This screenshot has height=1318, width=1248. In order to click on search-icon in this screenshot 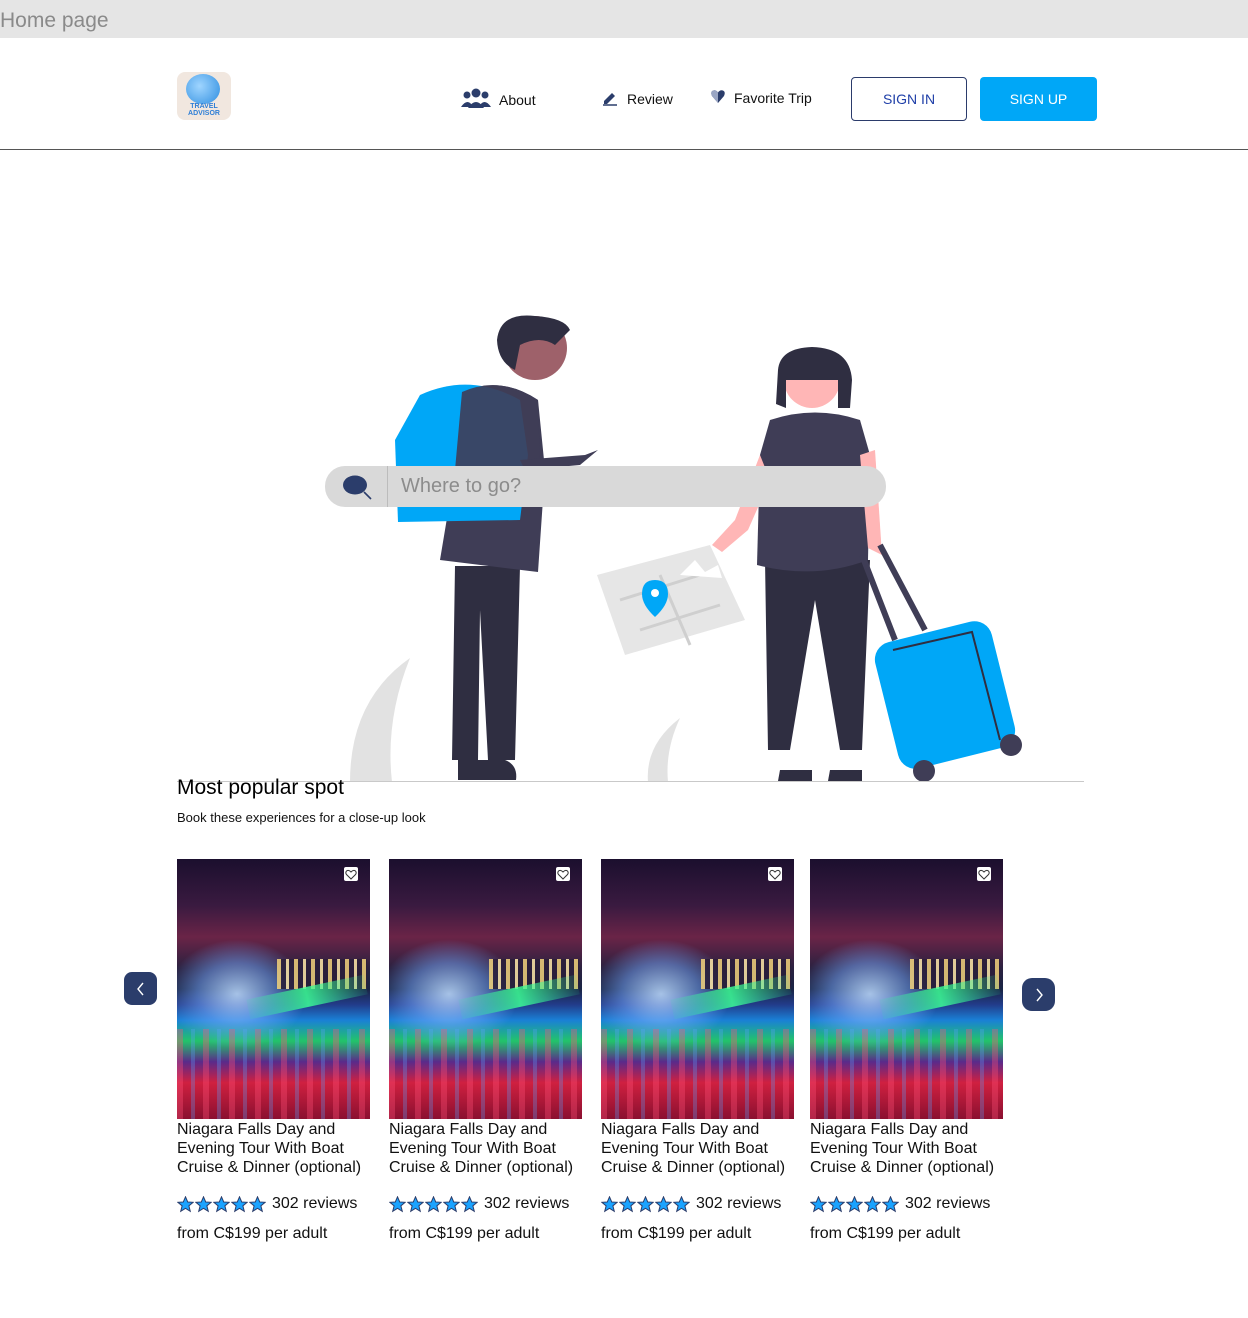, I will do `click(357, 487)`.